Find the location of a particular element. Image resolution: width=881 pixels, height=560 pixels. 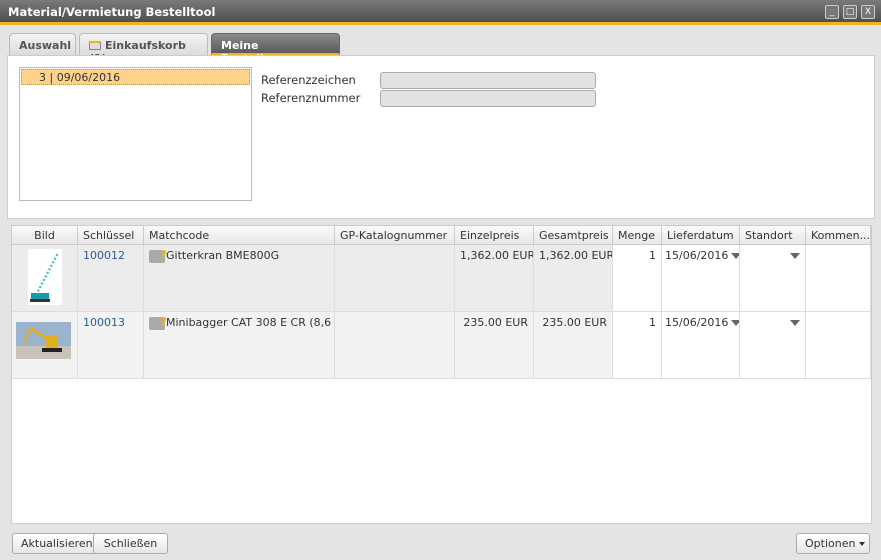

window-title: Material/Vermietung Bestelltool is located at coordinates (440, 11).